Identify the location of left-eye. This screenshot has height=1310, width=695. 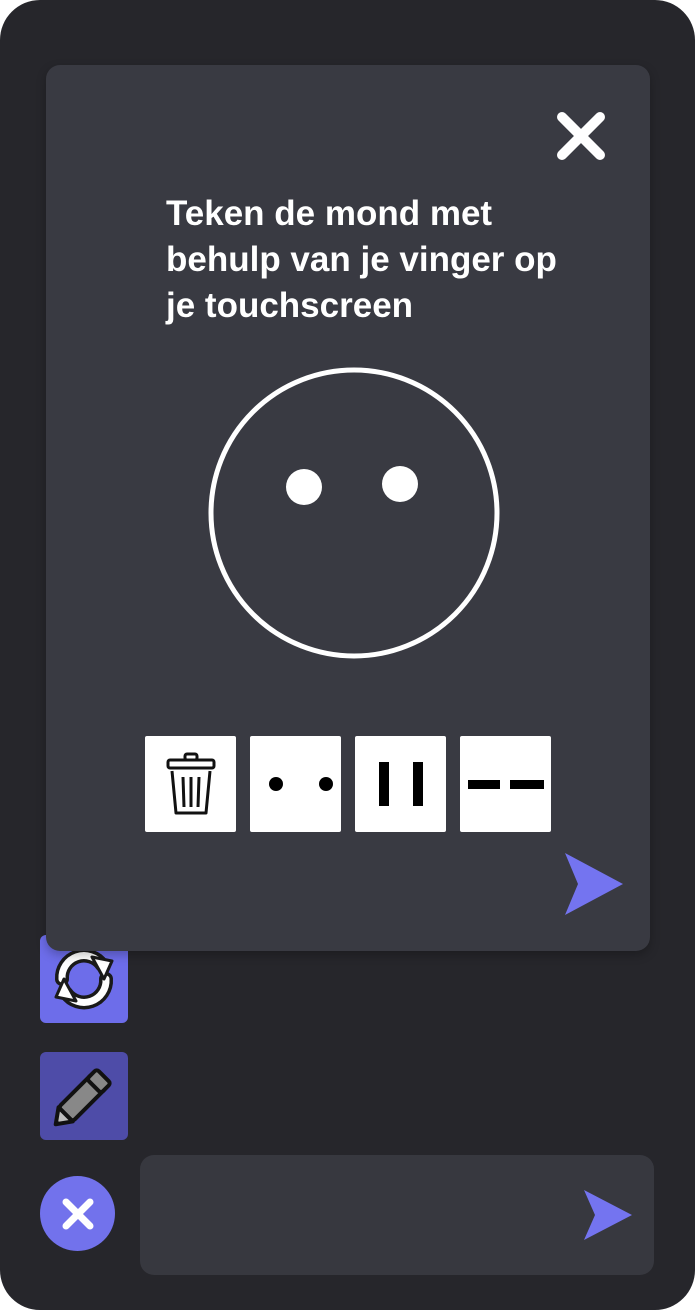
(304, 487).